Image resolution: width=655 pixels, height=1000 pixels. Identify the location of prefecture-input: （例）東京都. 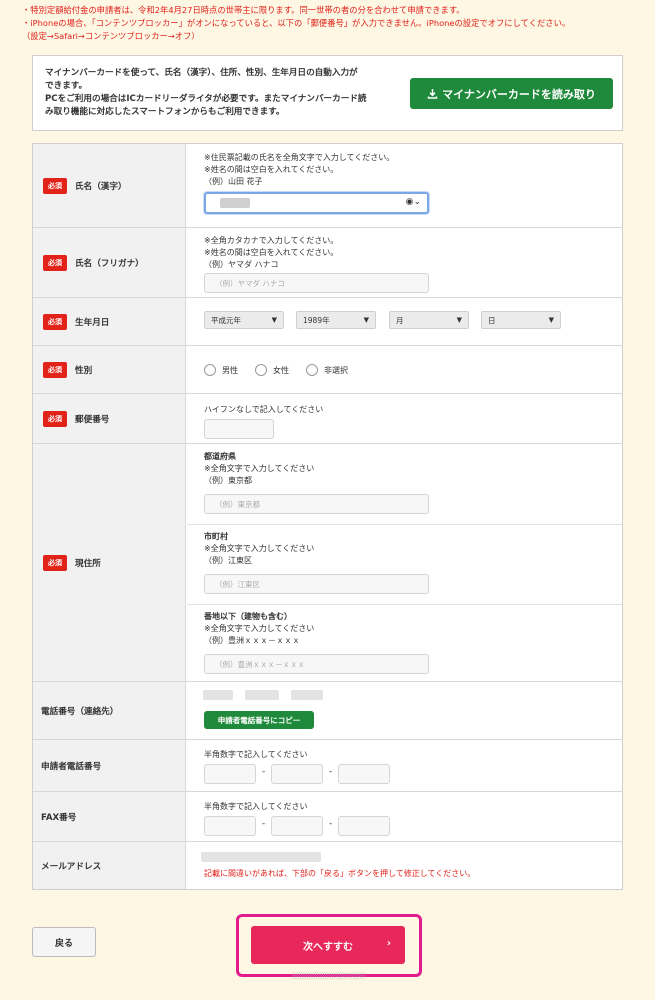
(316, 504).